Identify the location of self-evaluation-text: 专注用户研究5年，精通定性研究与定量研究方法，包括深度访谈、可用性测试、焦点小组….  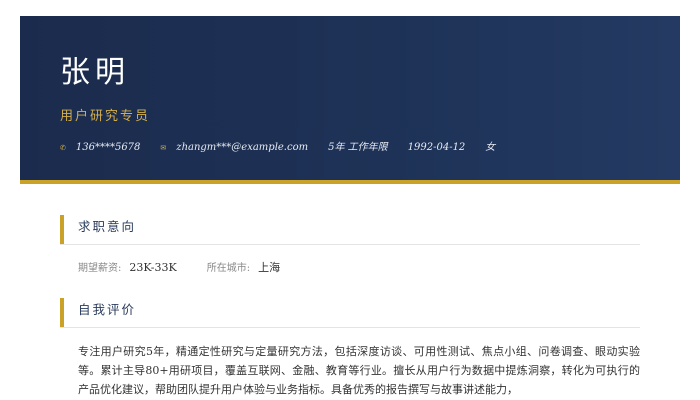
(359, 370).